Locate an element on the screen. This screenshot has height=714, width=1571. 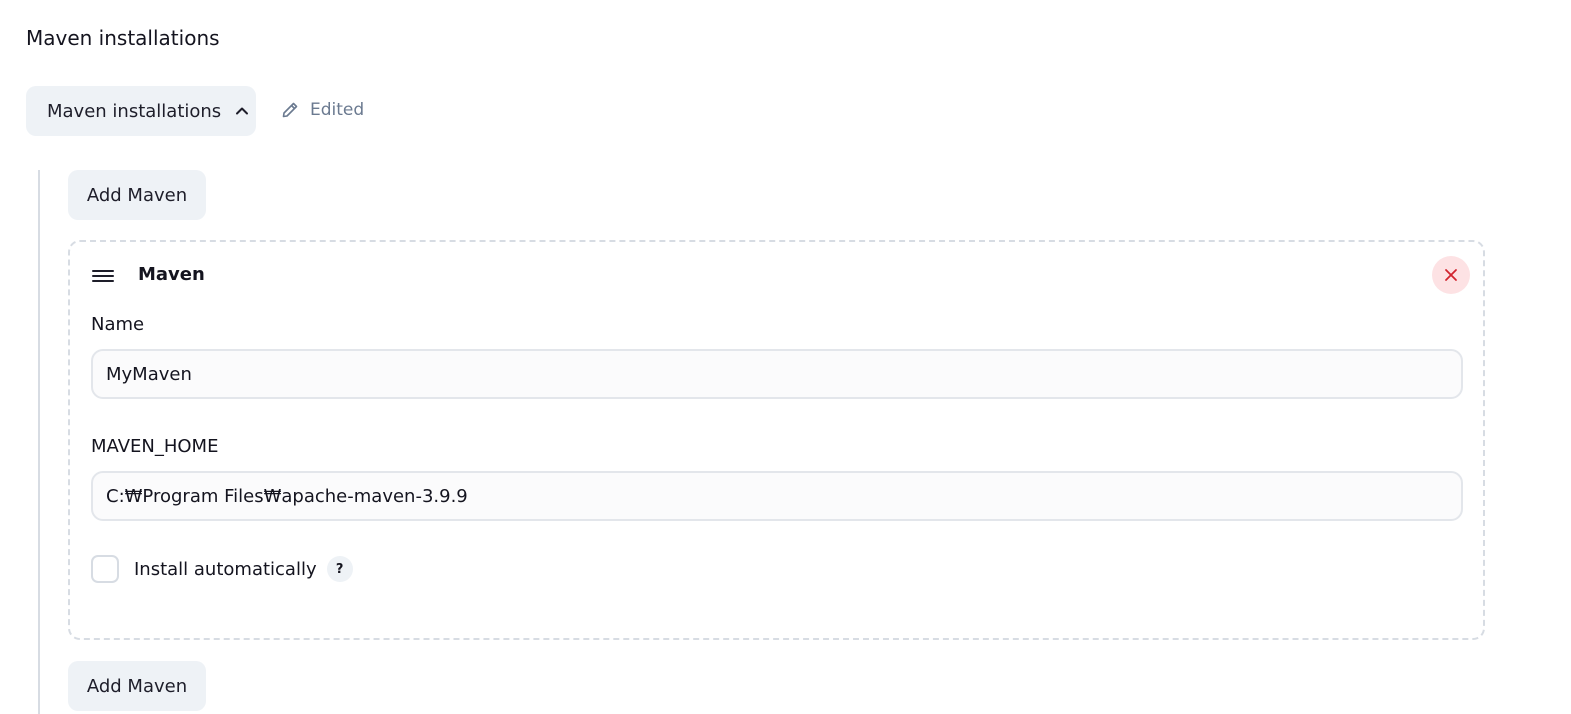
pencil-icon is located at coordinates (290, 110).